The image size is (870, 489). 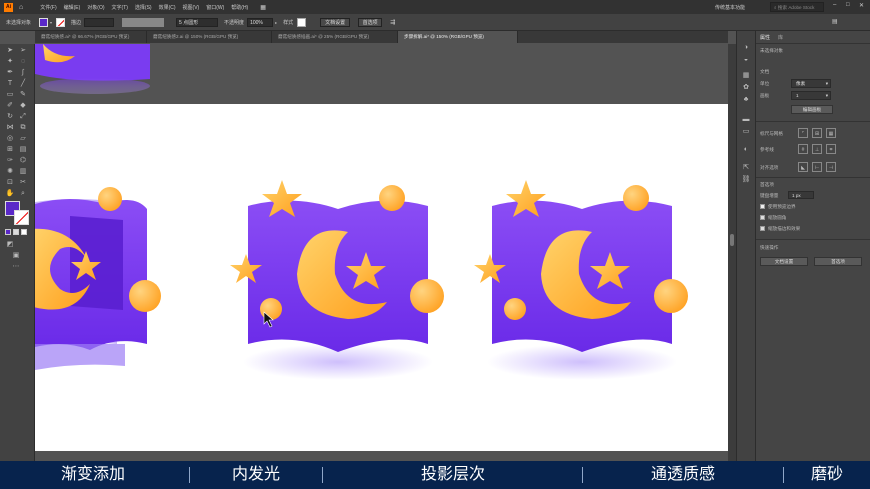 I want to click on shape-builder-icon: ◎, so click(x=10, y=139).